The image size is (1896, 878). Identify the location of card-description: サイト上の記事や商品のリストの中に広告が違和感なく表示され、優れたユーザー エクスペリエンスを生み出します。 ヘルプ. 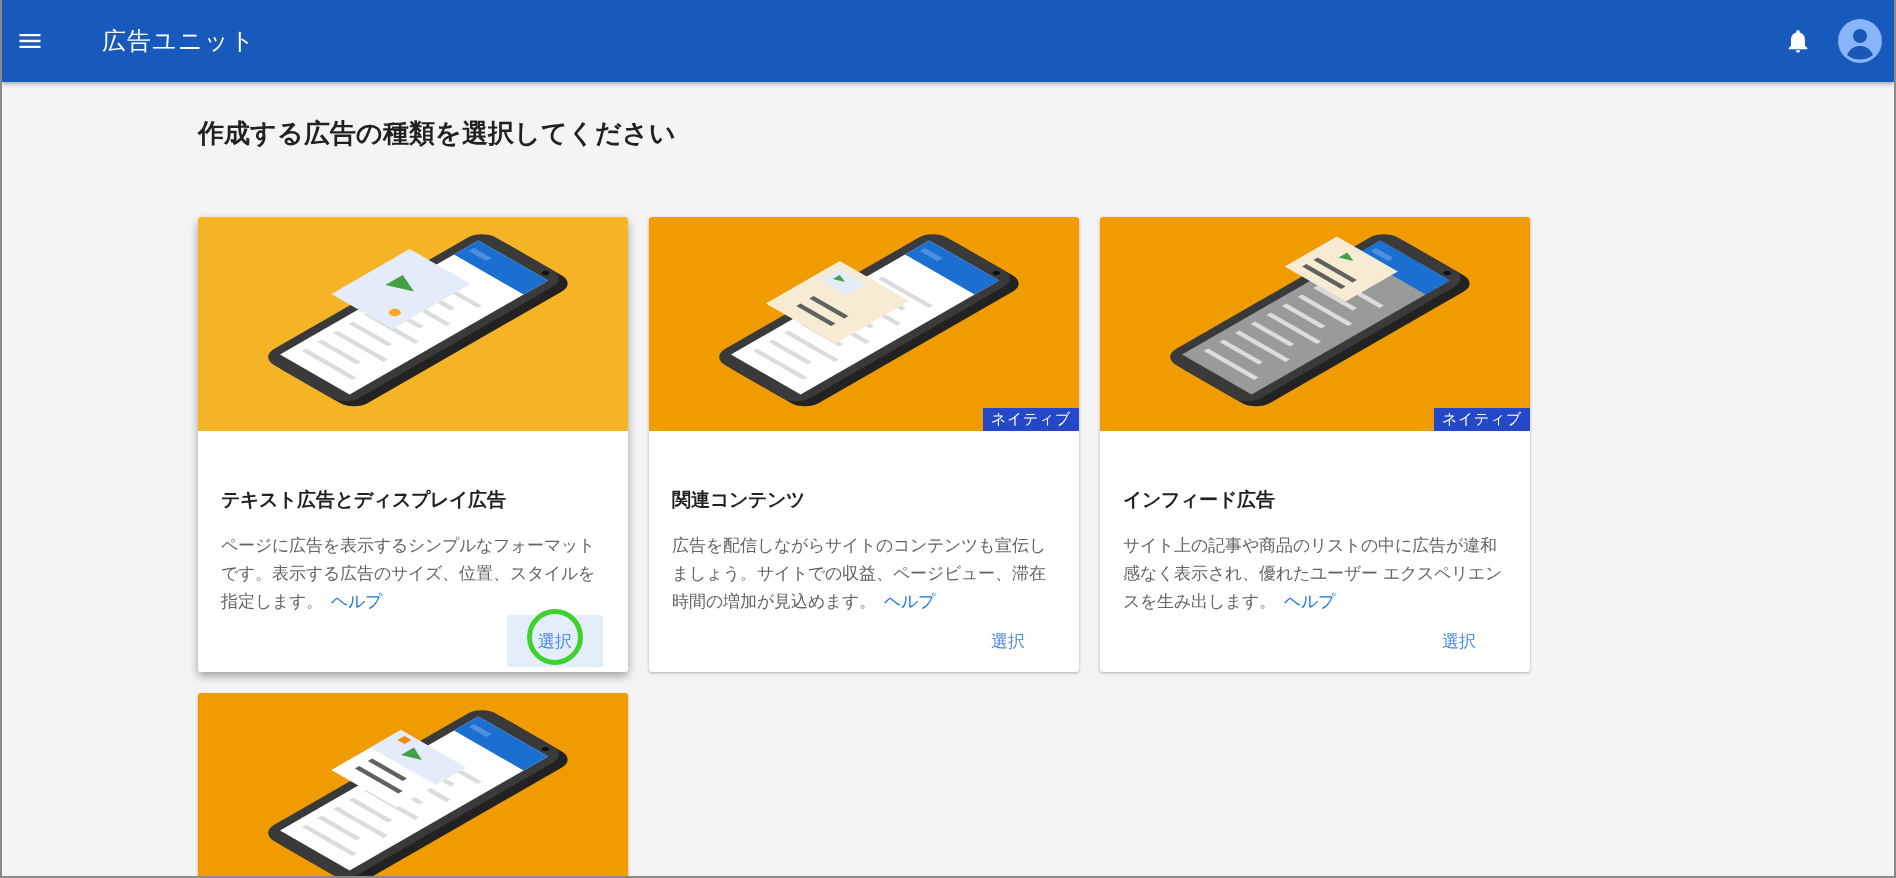
(1313, 573).